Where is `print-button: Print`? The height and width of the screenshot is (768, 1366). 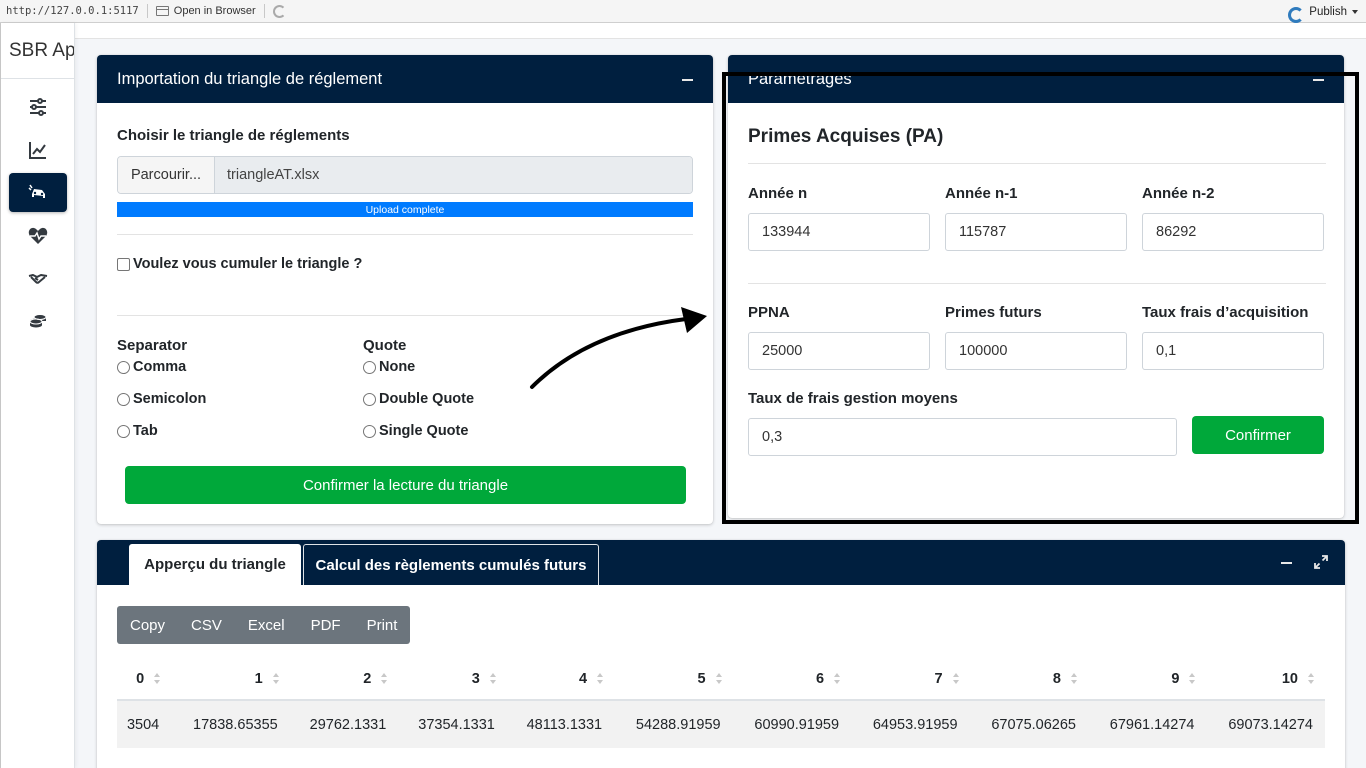
print-button: Print is located at coordinates (382, 625).